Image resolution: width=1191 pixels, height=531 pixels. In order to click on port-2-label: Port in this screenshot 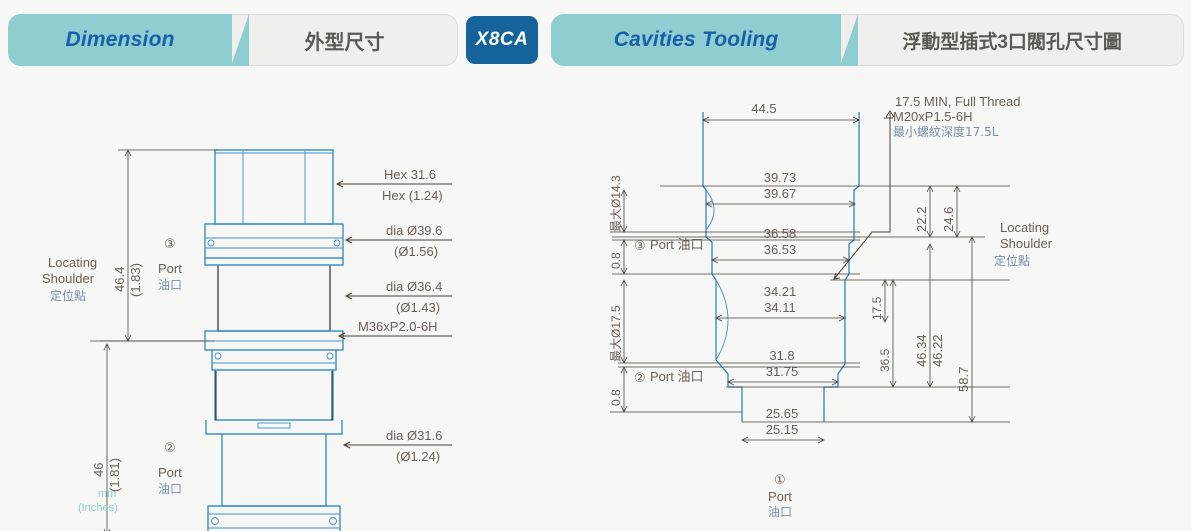, I will do `click(170, 472)`.